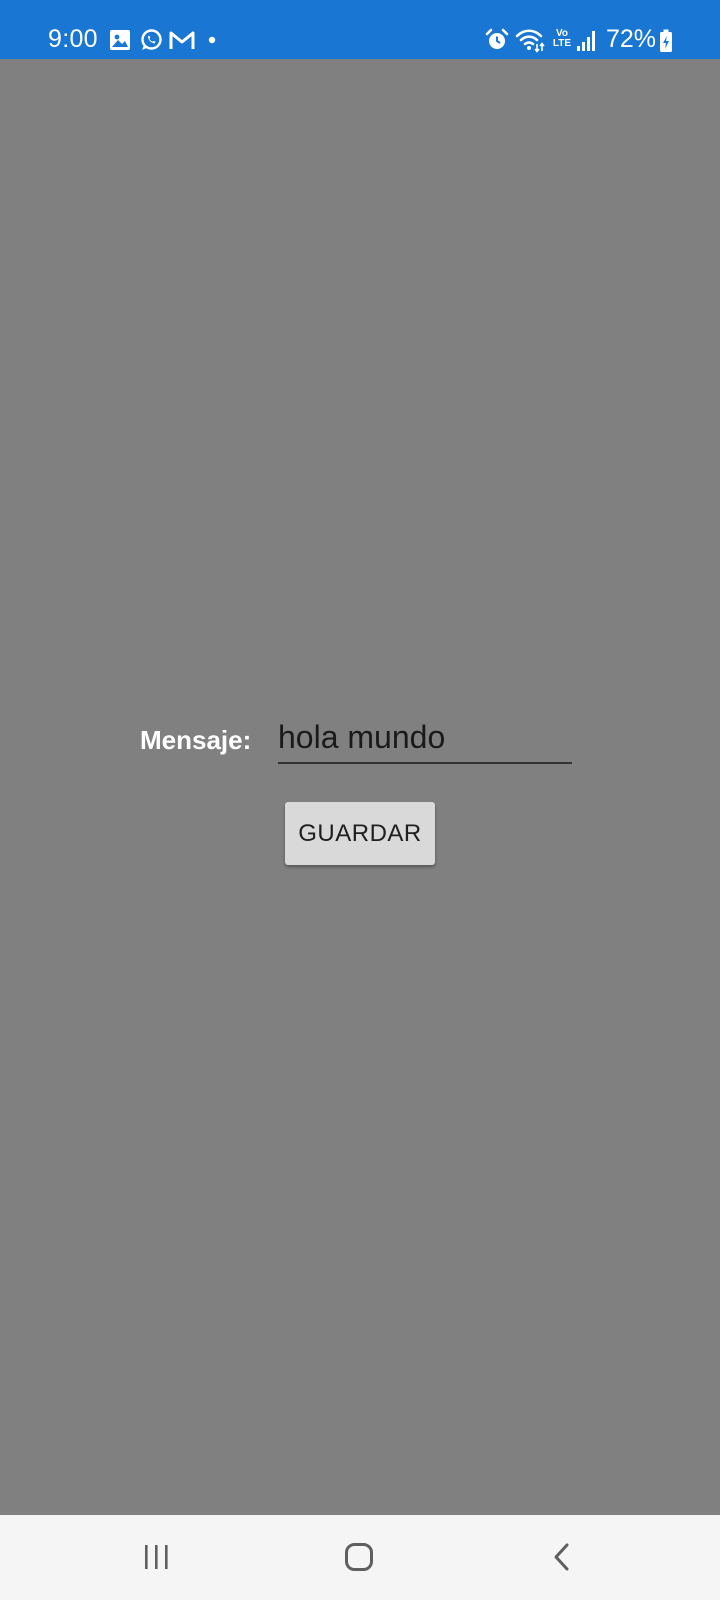 The width and height of the screenshot is (720, 1600). I want to click on gmail-icon, so click(182, 40).